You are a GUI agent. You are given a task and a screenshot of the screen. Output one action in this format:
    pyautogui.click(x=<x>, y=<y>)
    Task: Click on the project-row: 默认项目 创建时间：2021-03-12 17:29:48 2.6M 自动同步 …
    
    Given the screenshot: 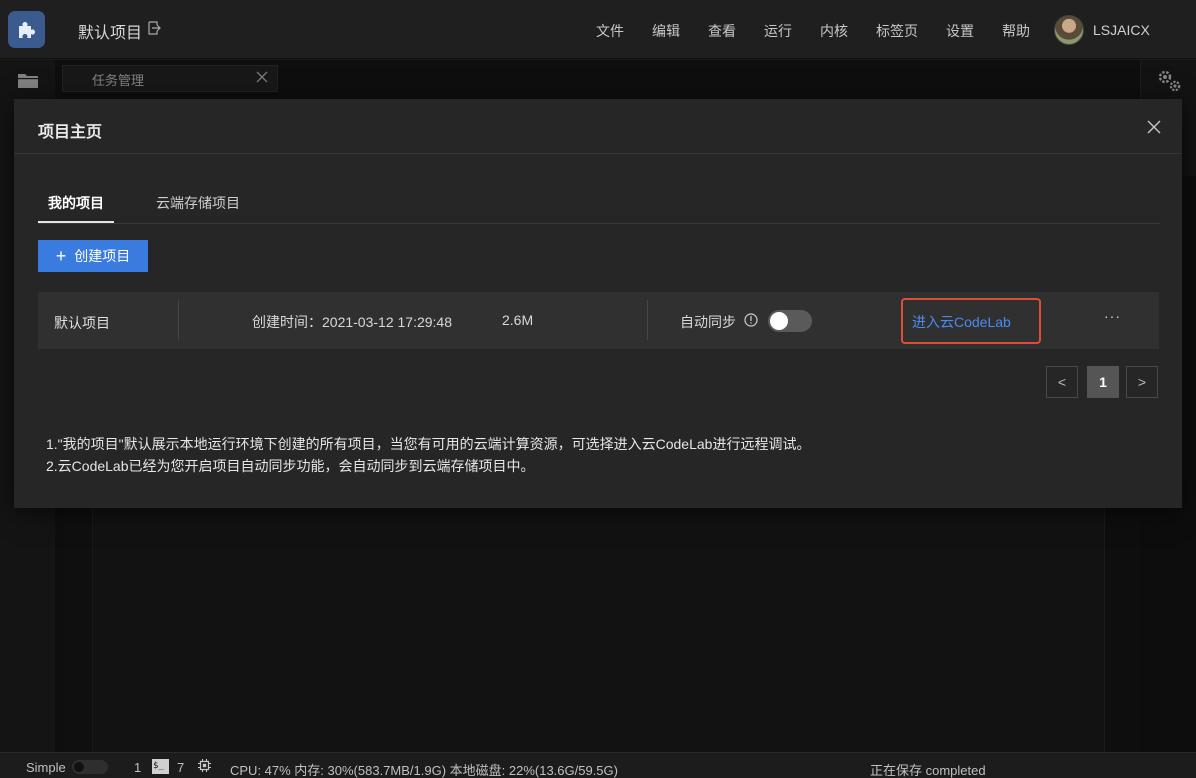 What is the action you would take?
    pyautogui.click(x=598, y=320)
    